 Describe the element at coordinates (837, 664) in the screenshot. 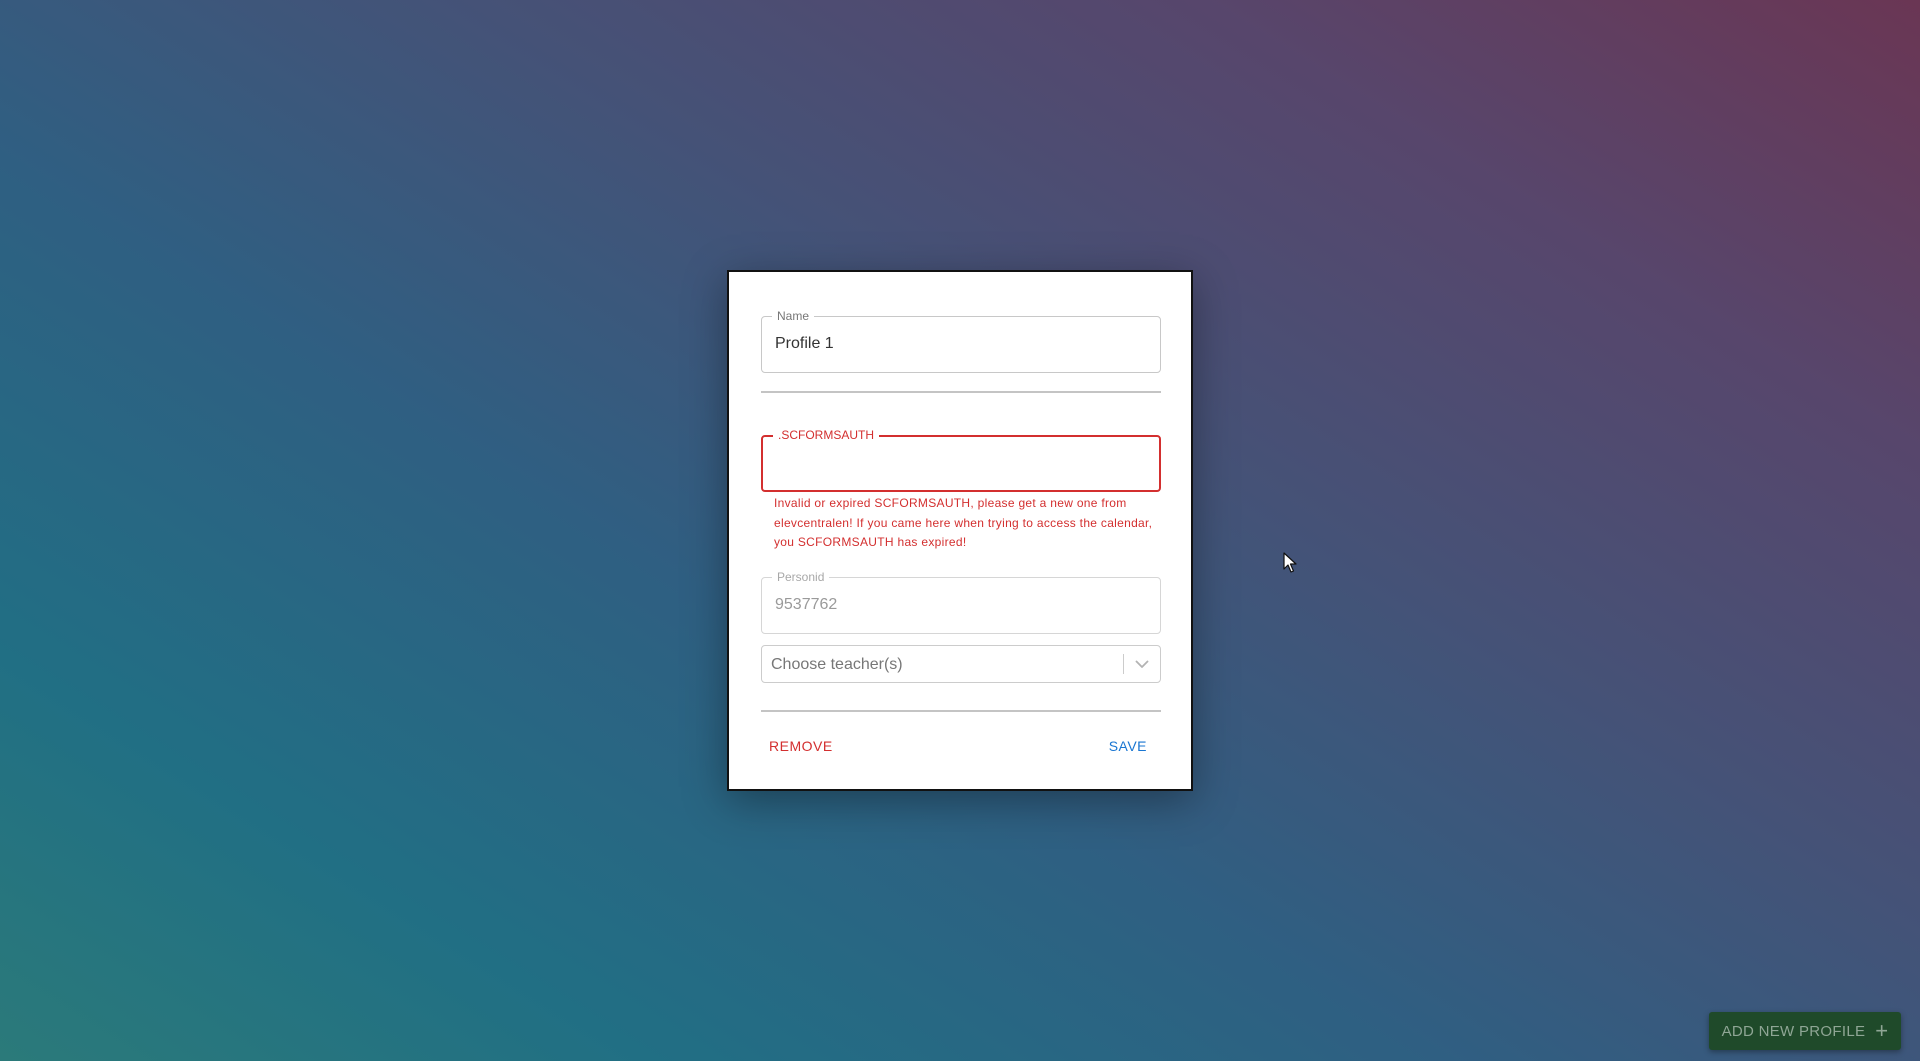

I see `teacher-select-placeholder: Choose teacher(s)` at that location.